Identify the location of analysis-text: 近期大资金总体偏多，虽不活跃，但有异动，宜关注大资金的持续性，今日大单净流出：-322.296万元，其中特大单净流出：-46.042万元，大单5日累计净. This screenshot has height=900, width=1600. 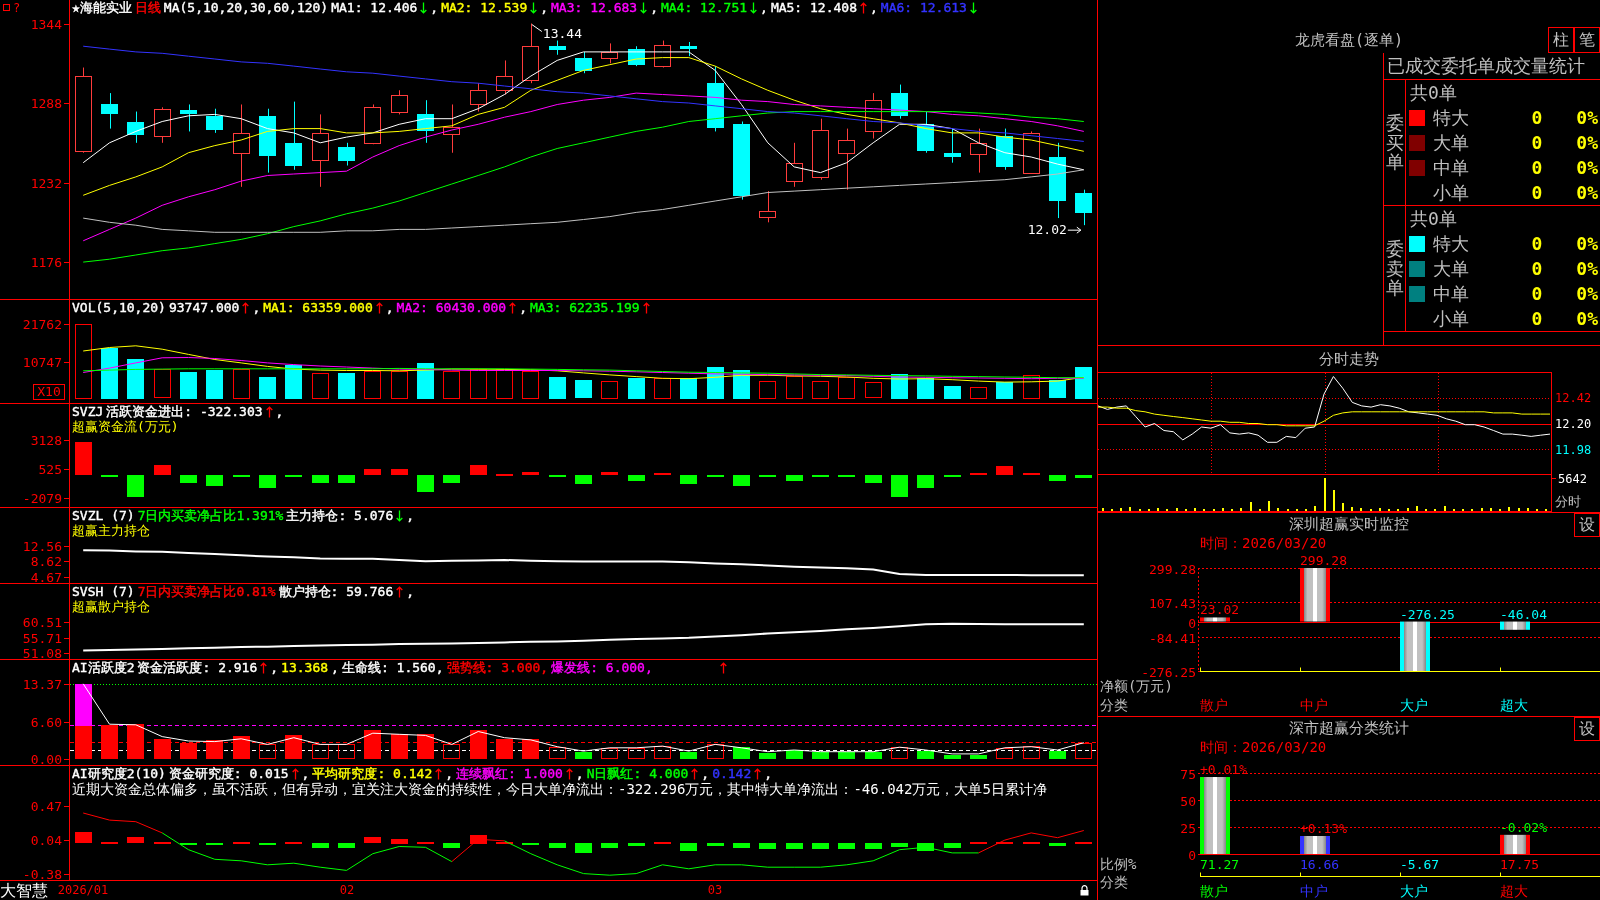
(559, 789).